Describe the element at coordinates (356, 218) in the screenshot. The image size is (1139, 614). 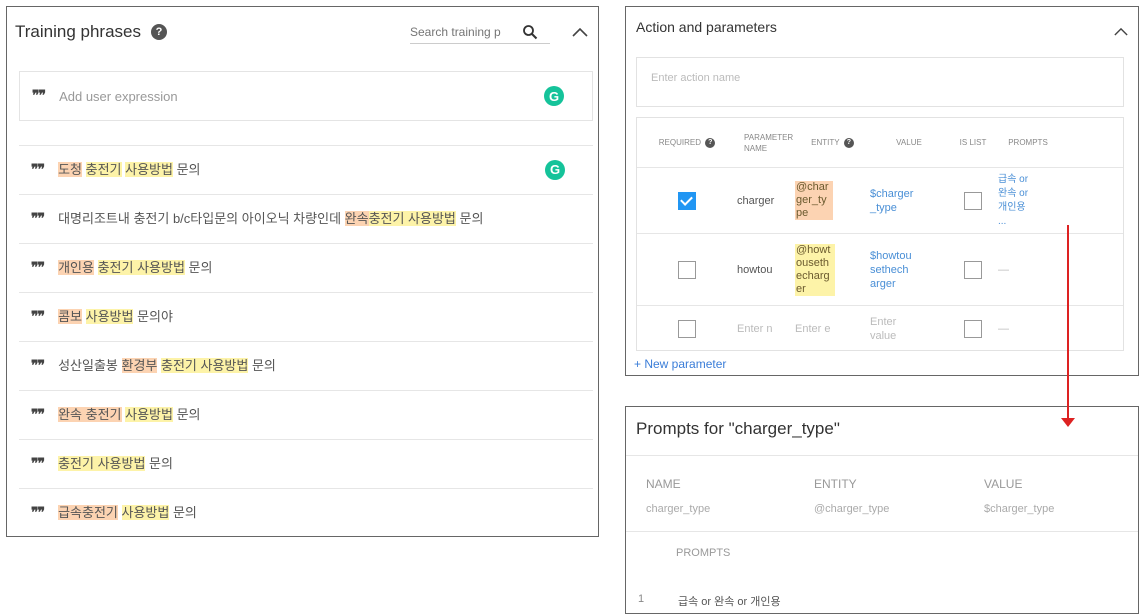
I see `entity-annotation: 완속` at that location.